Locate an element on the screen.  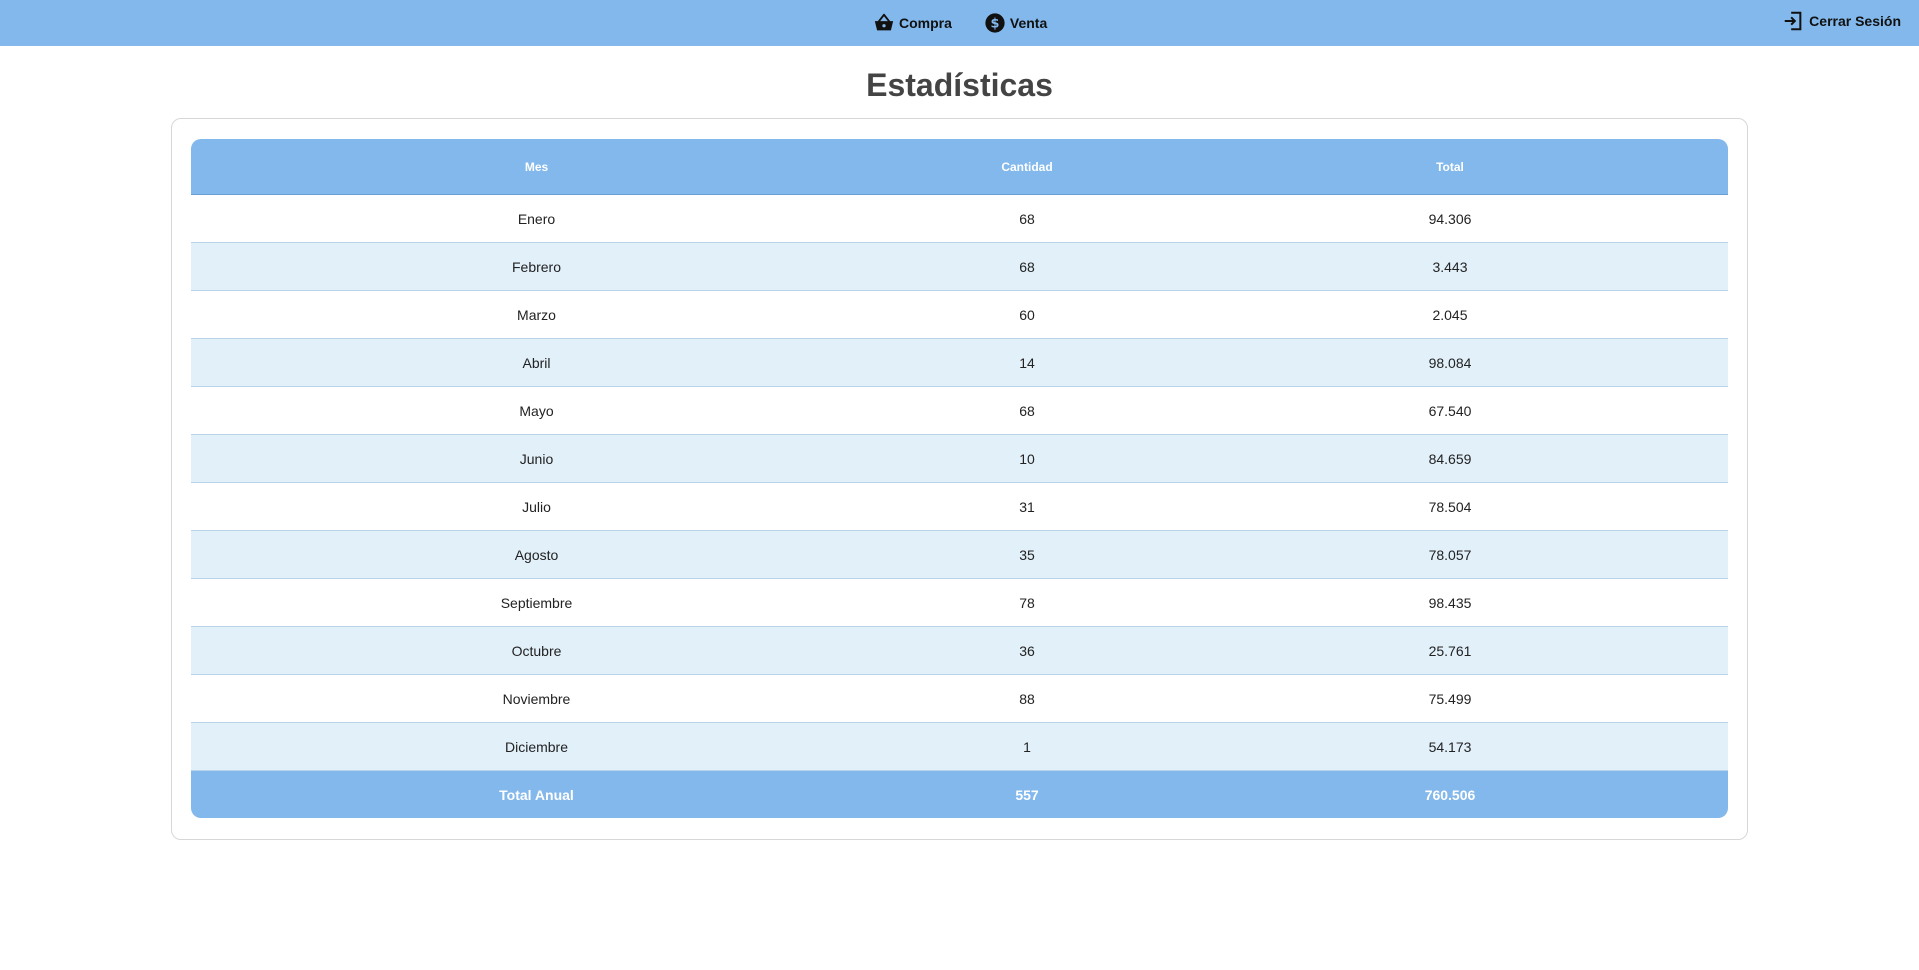
cell-total: 75.499 is located at coordinates (1450, 698).